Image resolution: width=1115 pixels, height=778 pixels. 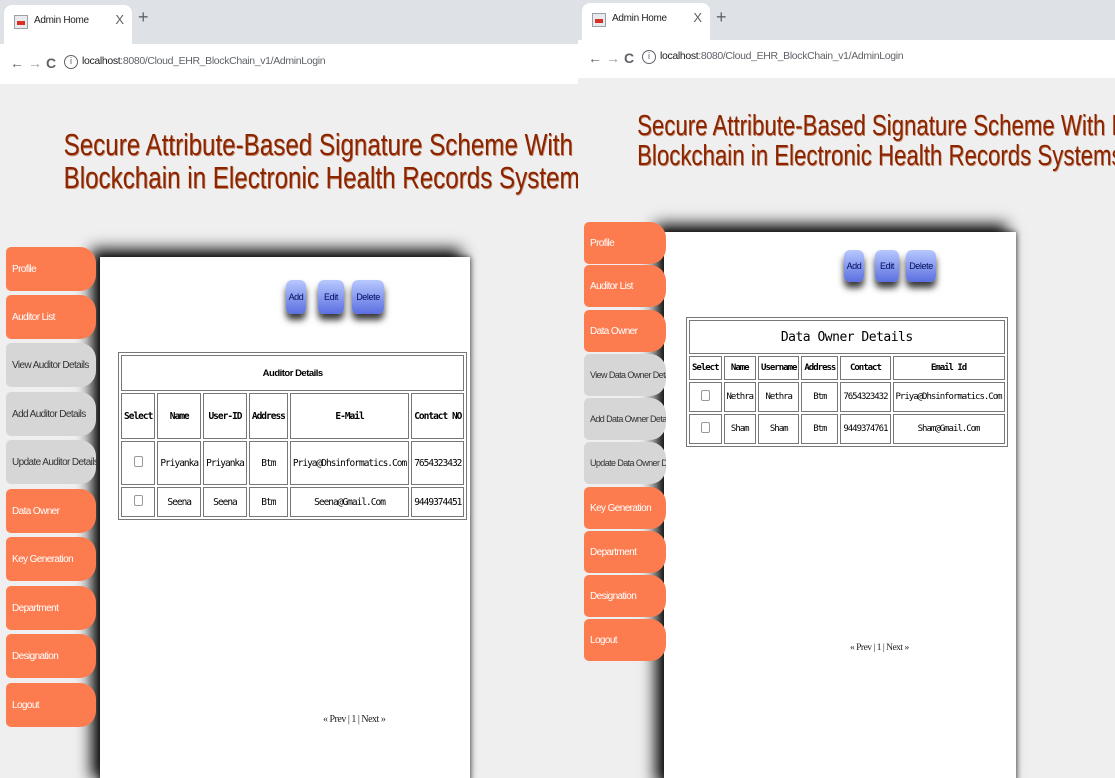 I want to click on col-header-username: Username, so click(x=779, y=368).